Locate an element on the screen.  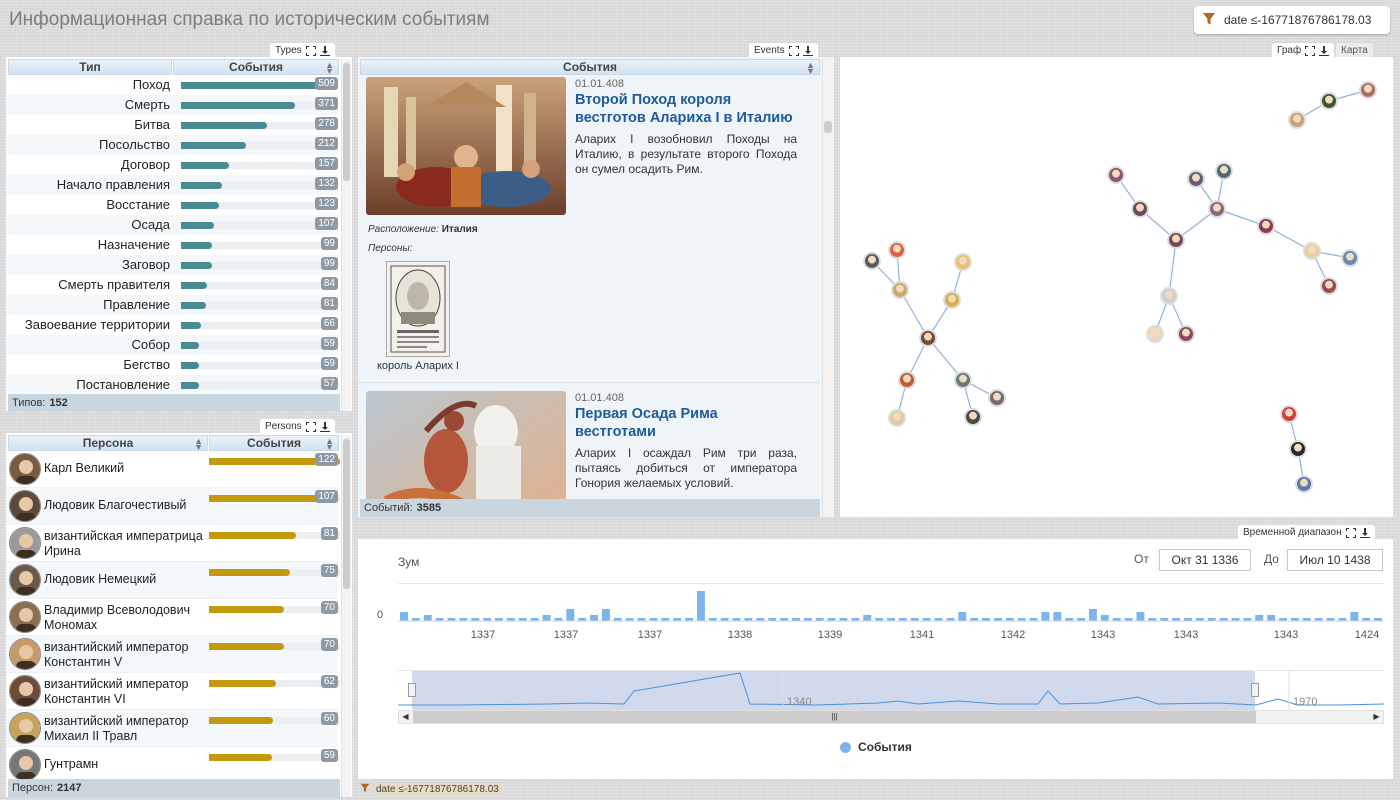
types-col-events-header: События ▲ ▼ is located at coordinates (256, 67).